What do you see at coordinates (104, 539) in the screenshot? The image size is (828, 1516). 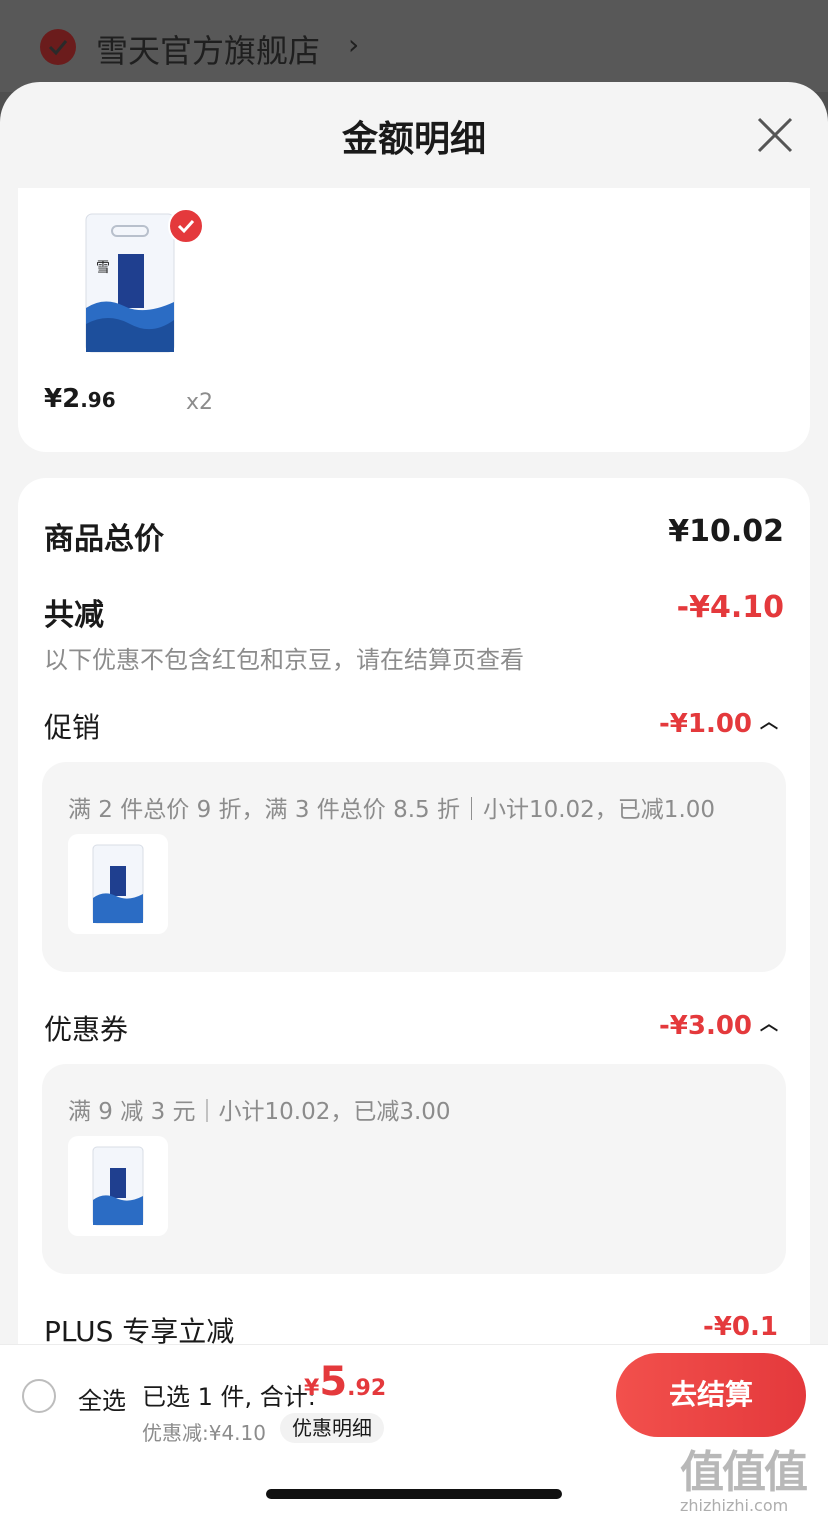 I see `total-label: 商品总价` at bounding box center [104, 539].